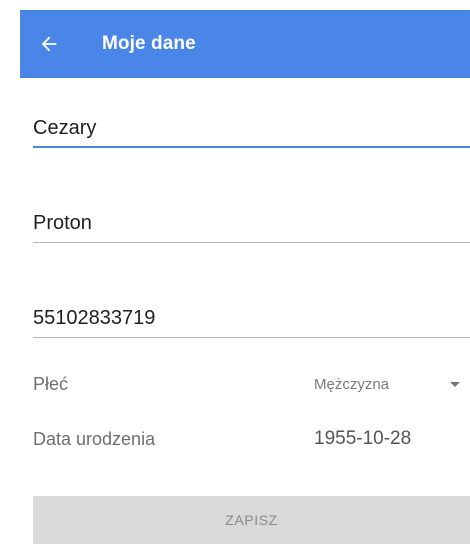  Describe the element at coordinates (352, 384) in the screenshot. I see `gender-selected-value: Mężczyzna` at that location.